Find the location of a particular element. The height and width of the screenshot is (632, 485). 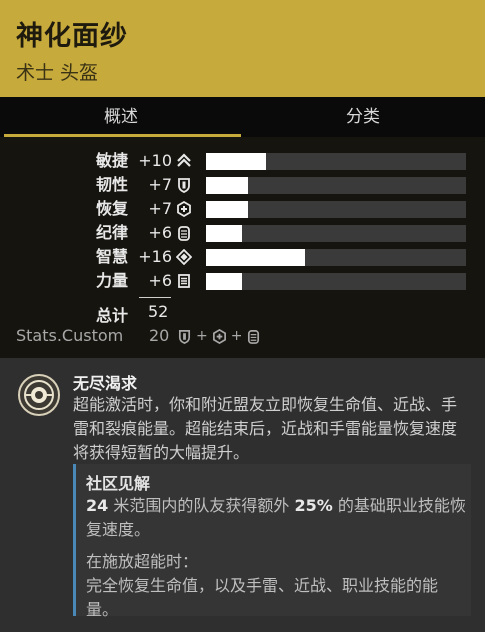

custom-stats-label: Stats.Custom is located at coordinates (70, 335).